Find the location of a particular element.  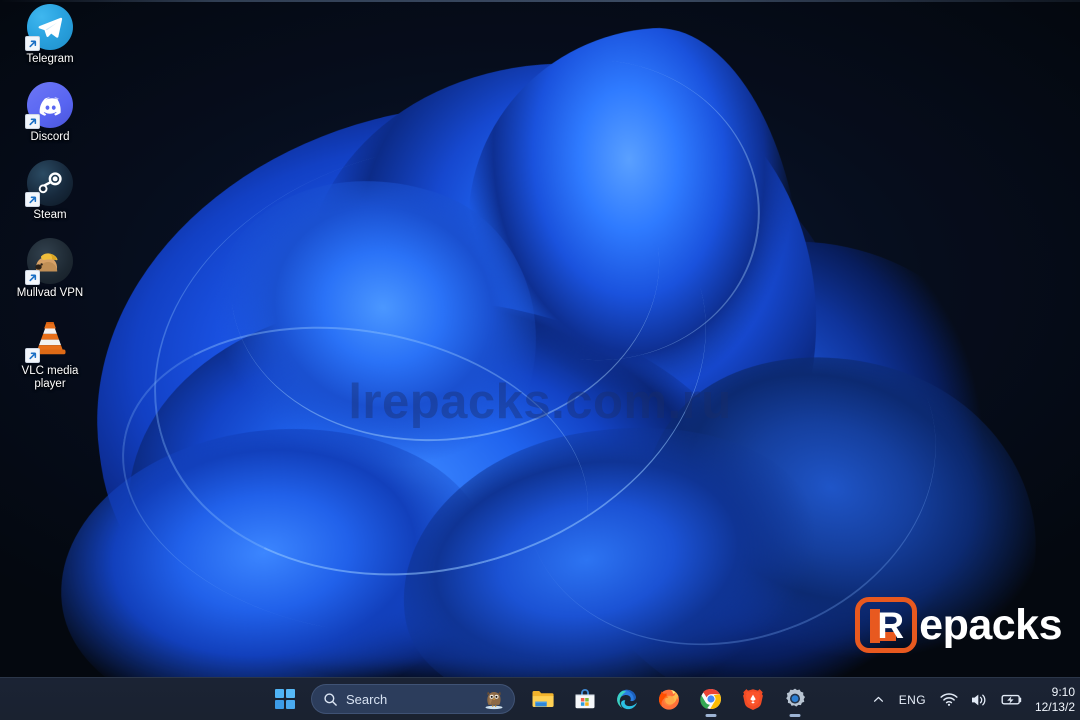

lrepacks-logo-r: R is located at coordinates (891, 625).